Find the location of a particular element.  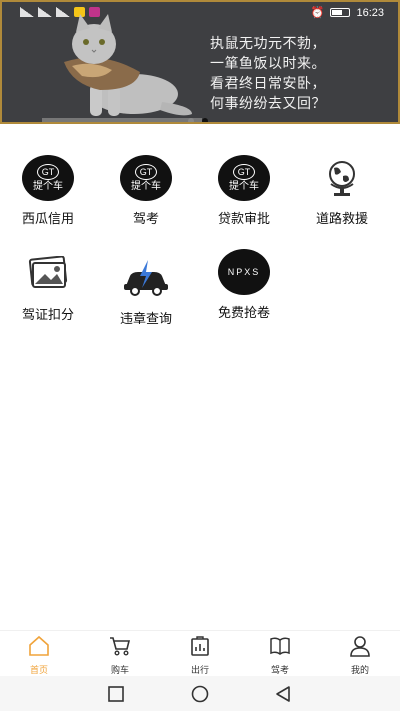

service-free-coupon: NPXS 免费抢卷 is located at coordinates (244, 284).